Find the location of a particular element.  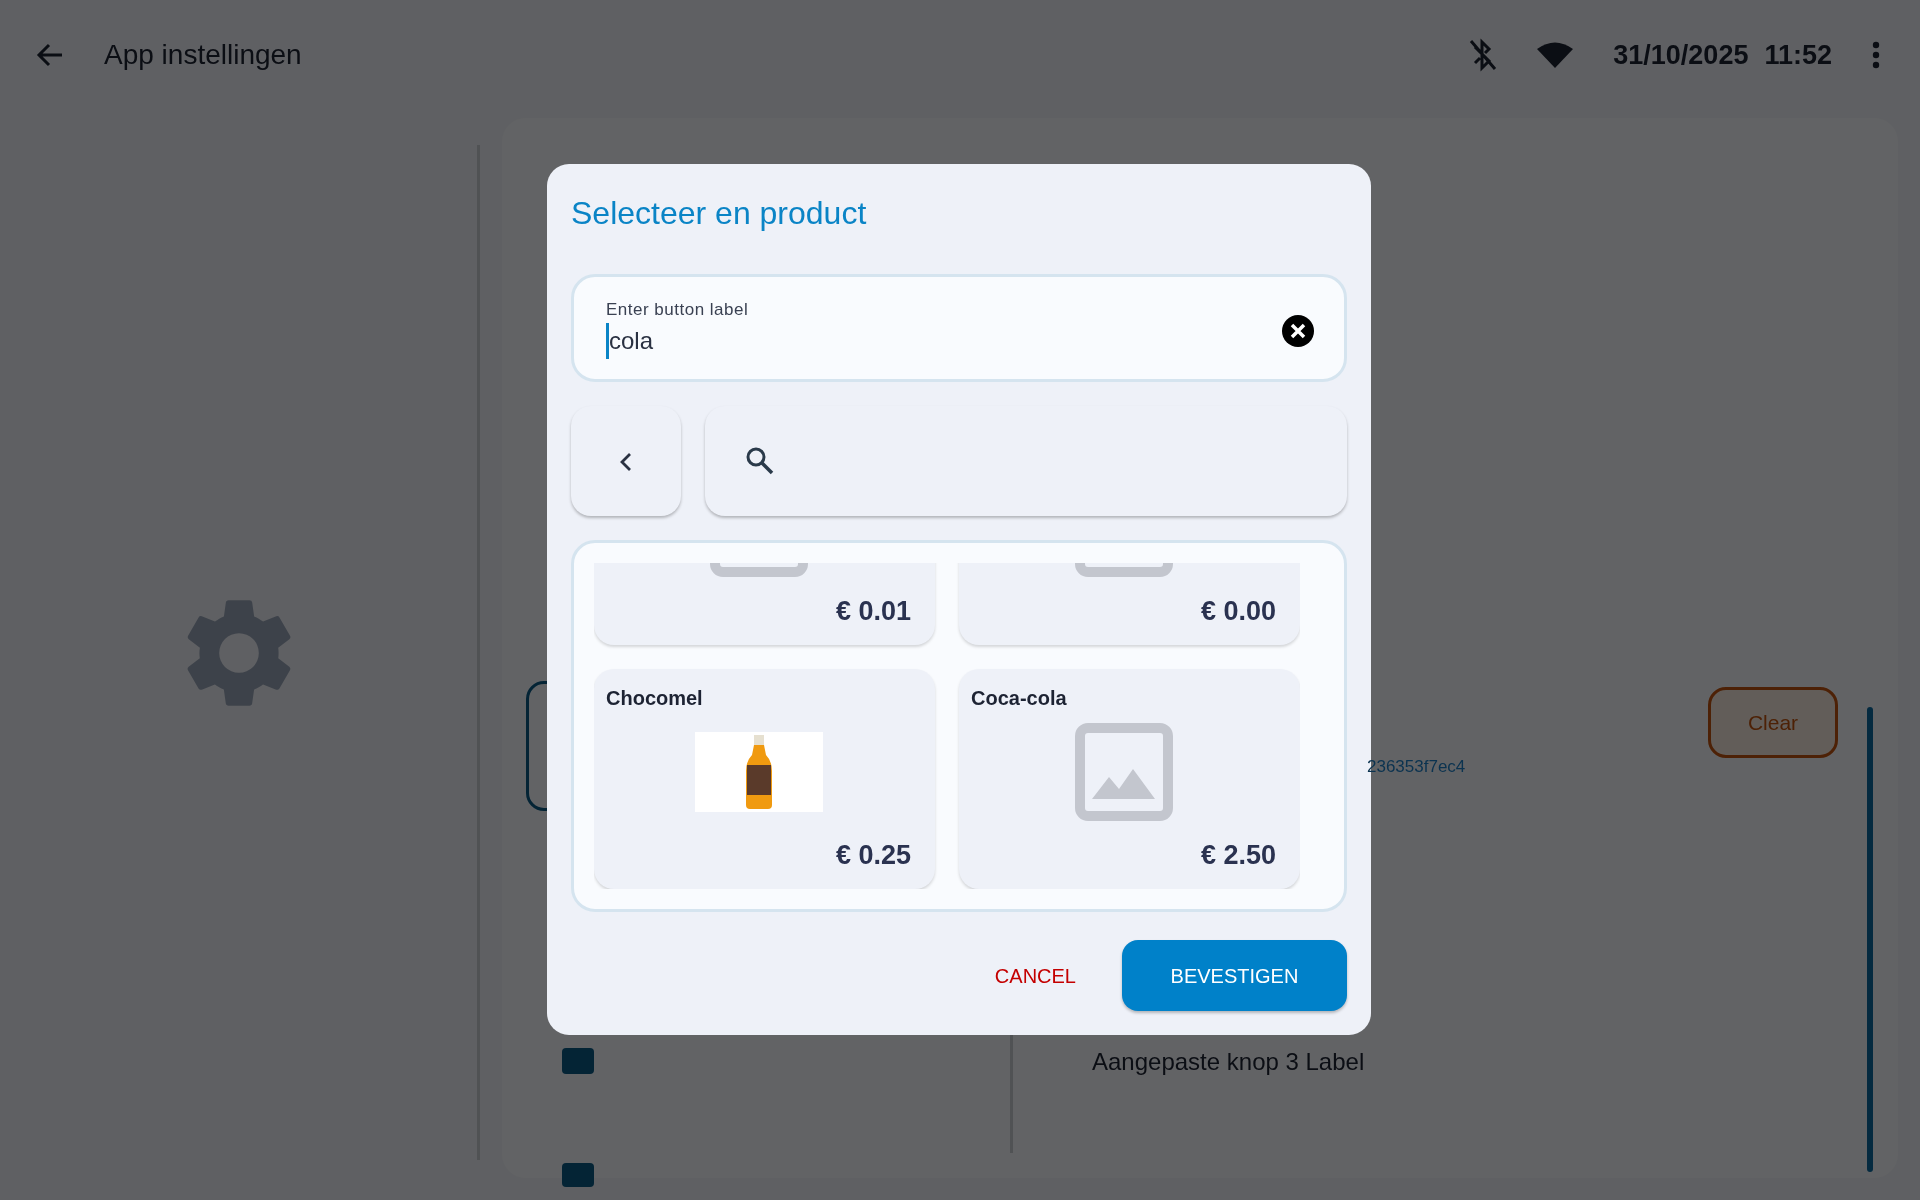

date-text: 31/10/2025 is located at coordinates (1681, 55).